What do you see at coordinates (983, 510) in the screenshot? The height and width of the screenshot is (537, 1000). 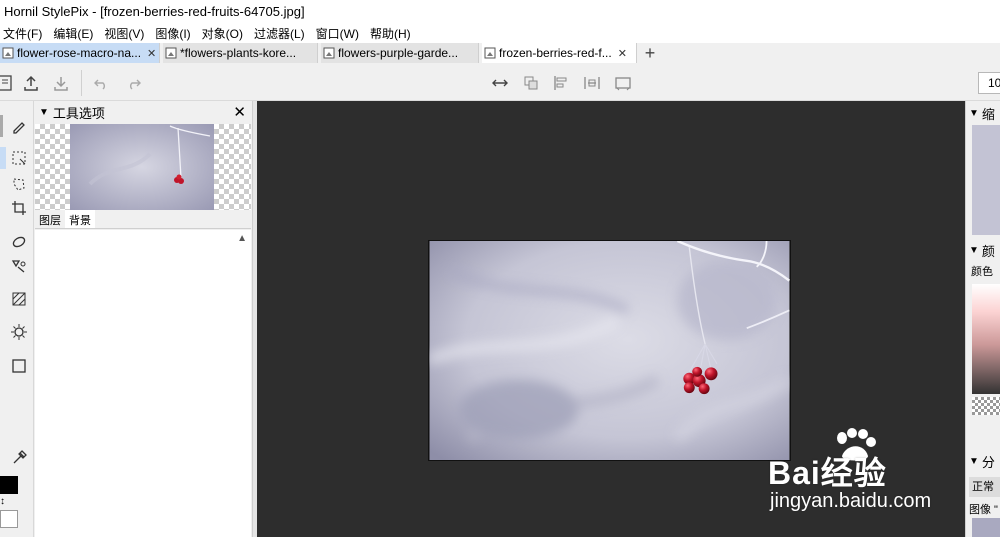 I see `layer-name: 图像 "` at bounding box center [983, 510].